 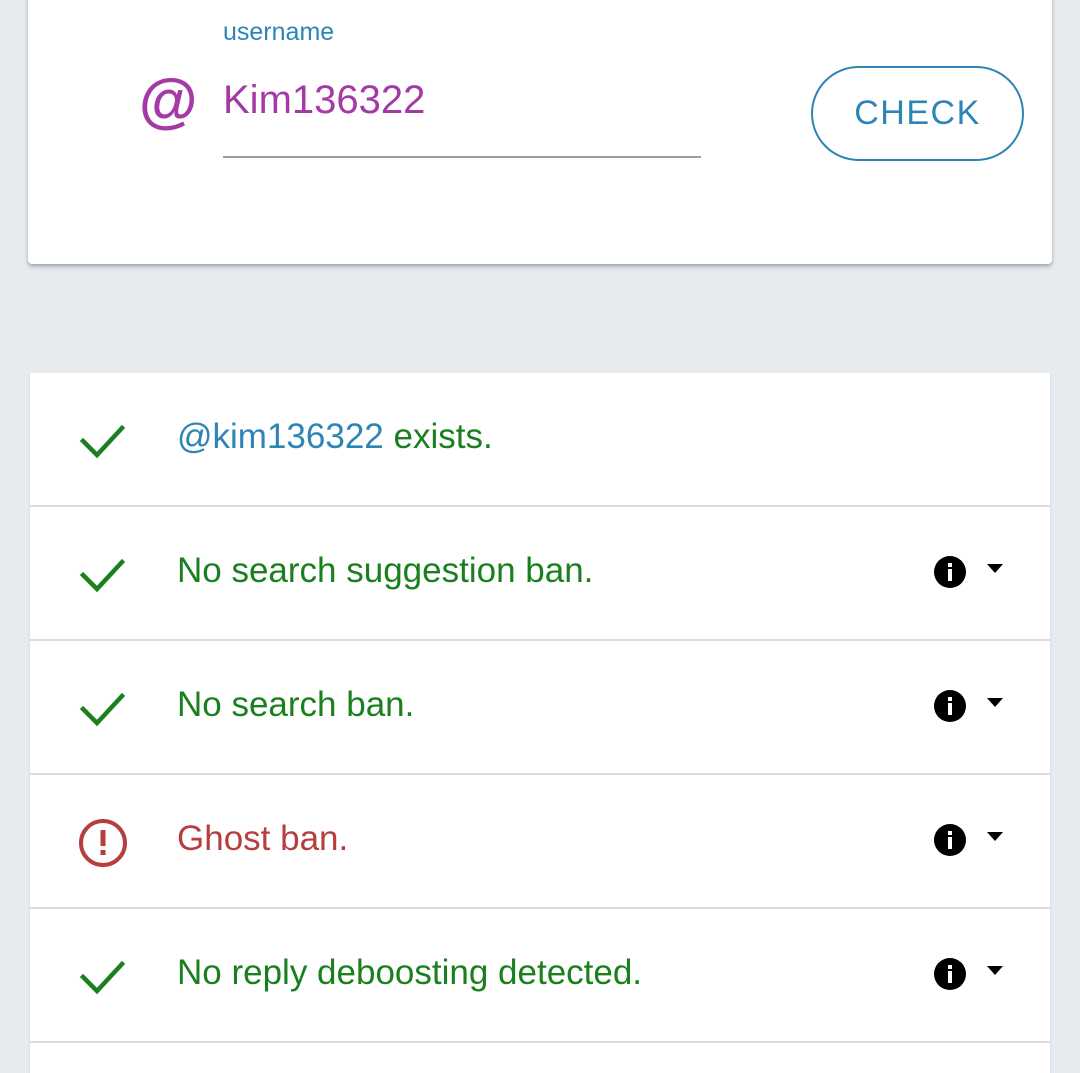 What do you see at coordinates (296, 704) in the screenshot?
I see `result-text: No search ban.` at bounding box center [296, 704].